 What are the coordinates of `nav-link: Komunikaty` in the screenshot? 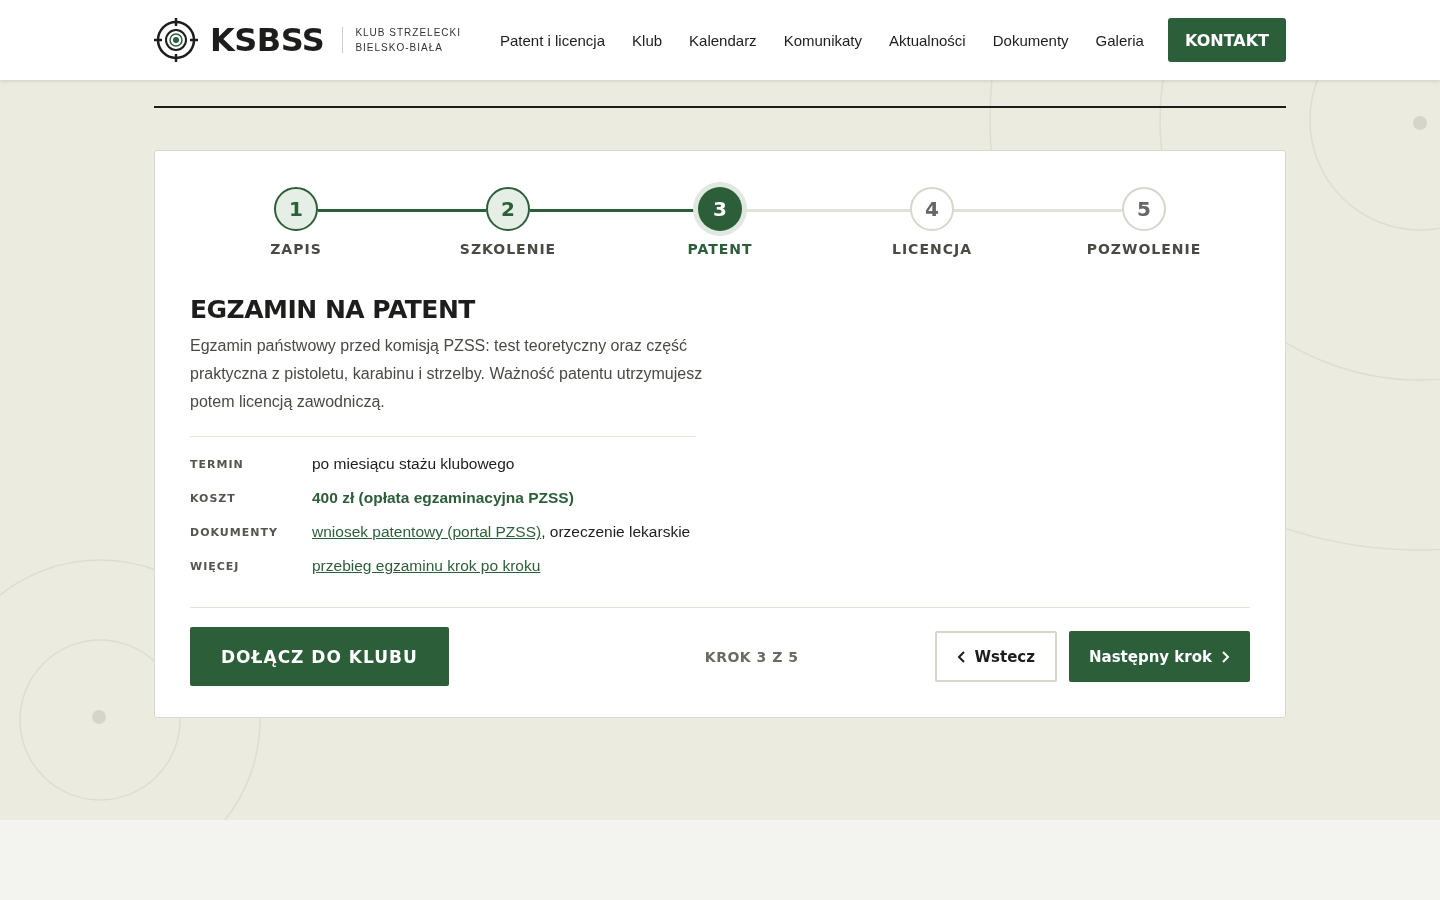 It's located at (822, 40).